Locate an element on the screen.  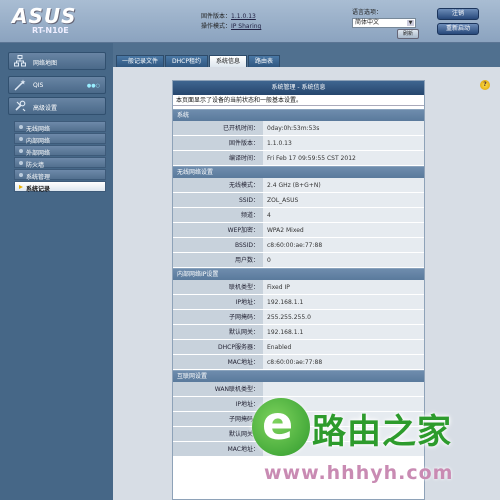
wand-icon is located at coordinates (20, 85).